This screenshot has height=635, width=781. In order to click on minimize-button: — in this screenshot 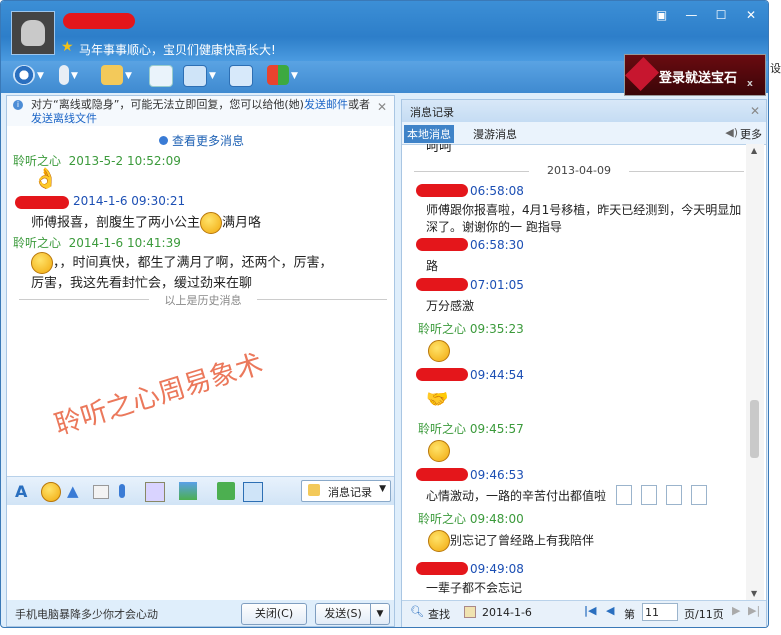, I will do `click(691, 15)`.